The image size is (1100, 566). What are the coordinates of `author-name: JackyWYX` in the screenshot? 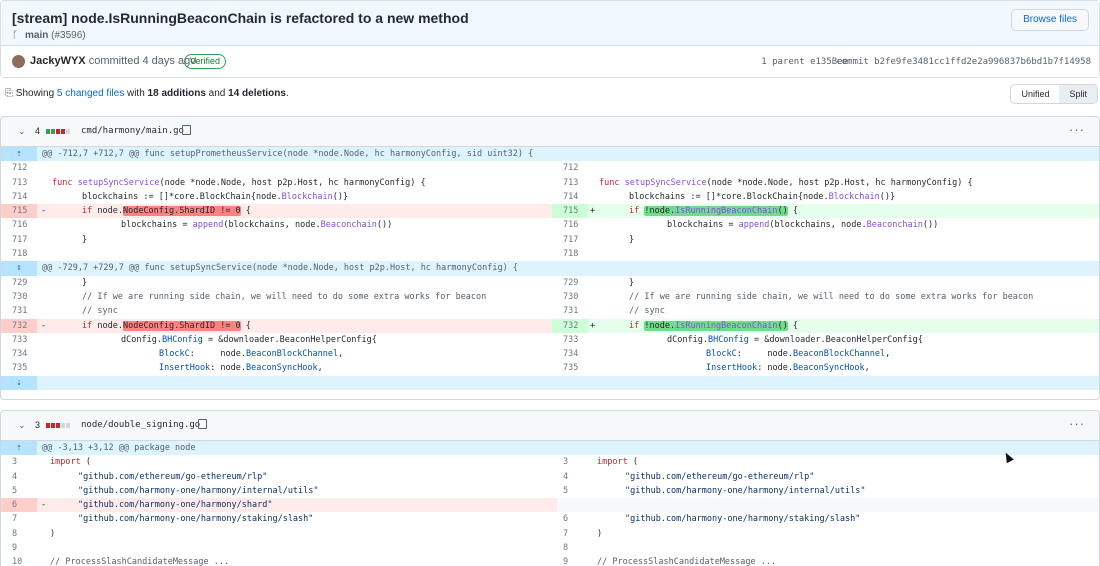 It's located at (58, 61).